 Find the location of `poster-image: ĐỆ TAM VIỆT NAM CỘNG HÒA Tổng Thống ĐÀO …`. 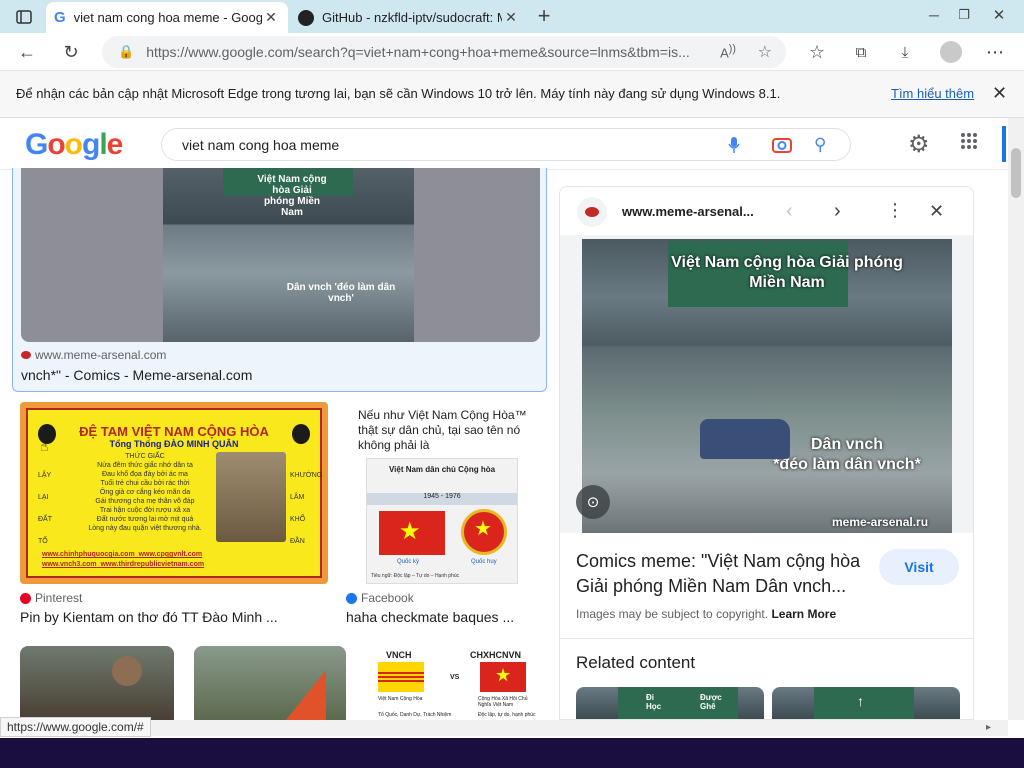

poster-image: ĐỆ TAM VIỆT NAM CỘNG HÒA Tổng Thống ĐÀO … is located at coordinates (174, 493).